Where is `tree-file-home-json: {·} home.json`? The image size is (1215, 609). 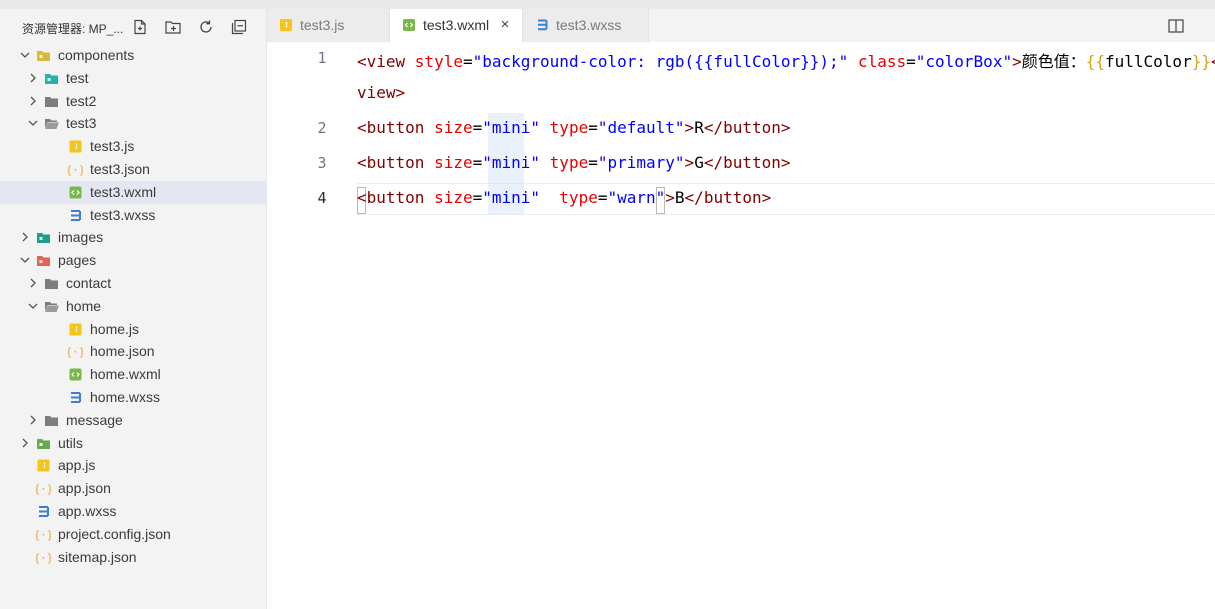 tree-file-home-json: {·} home.json is located at coordinates (133, 351).